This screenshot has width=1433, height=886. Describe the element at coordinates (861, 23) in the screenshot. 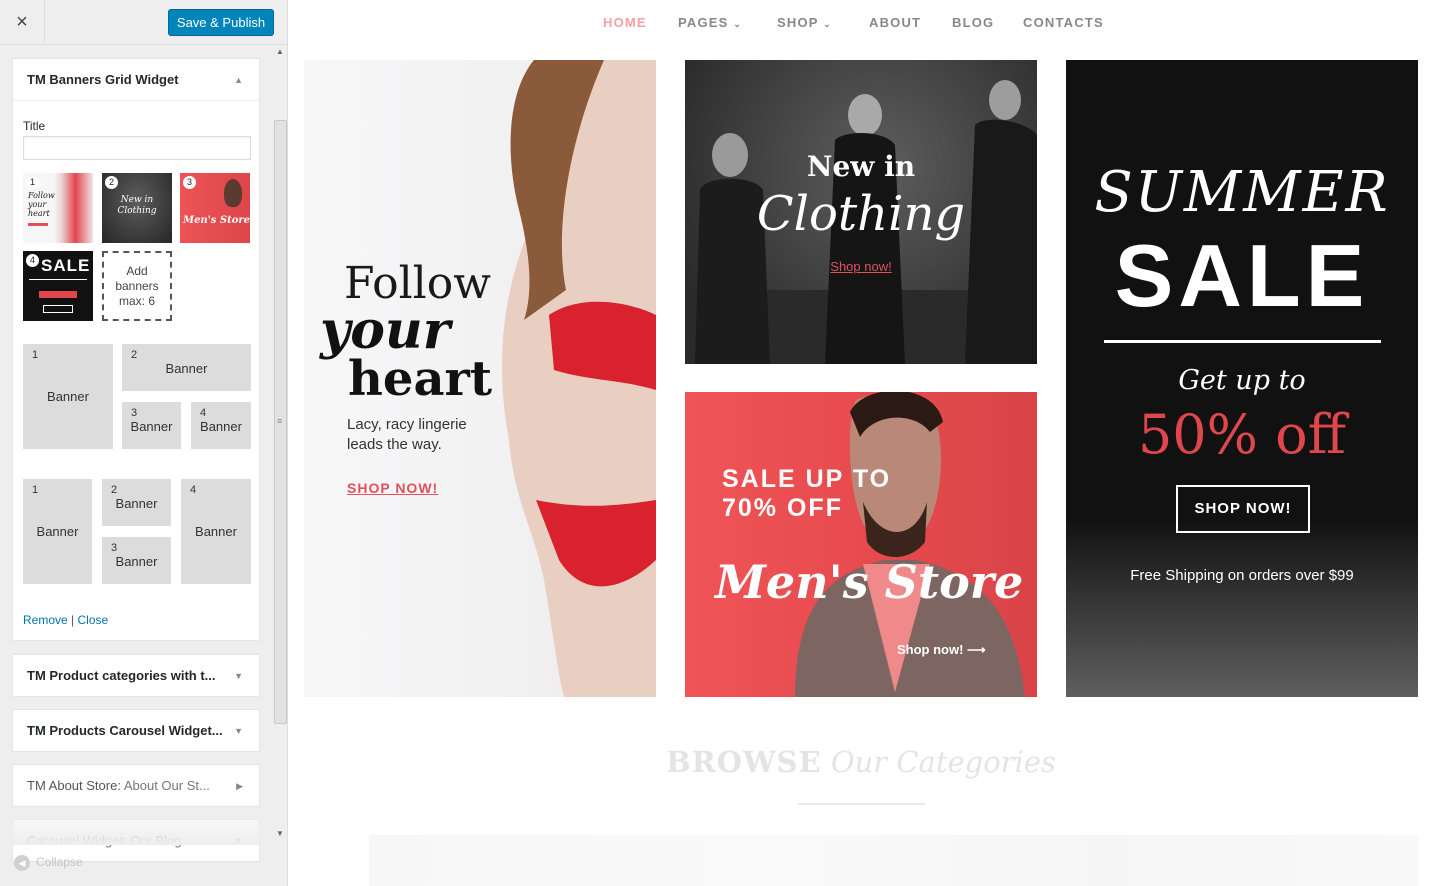

I see `main-navigation: HOME PAGES ⌄ SHOP ⌄ ABOUT BLOG CONTACTS` at that location.